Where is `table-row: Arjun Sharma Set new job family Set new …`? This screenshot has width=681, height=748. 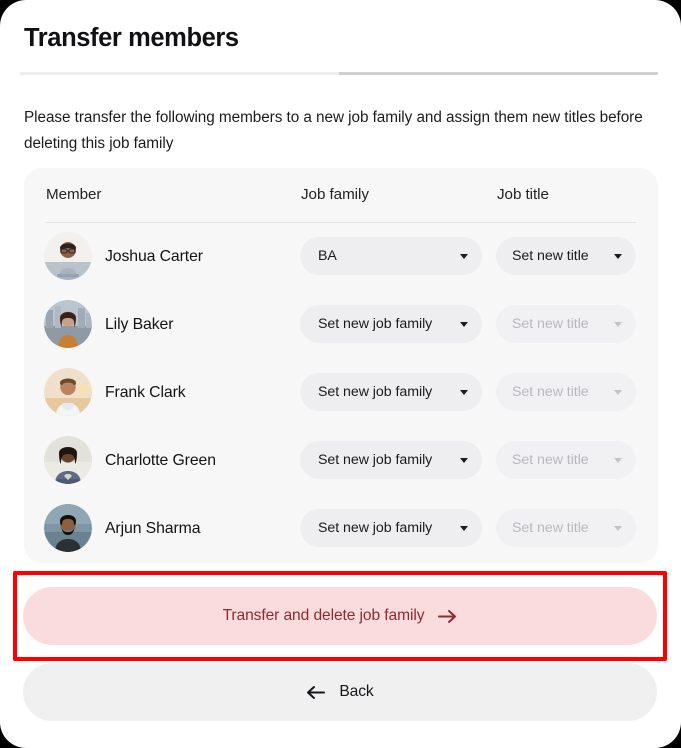 table-row: Arjun Sharma Set new job family Set new … is located at coordinates (341, 529).